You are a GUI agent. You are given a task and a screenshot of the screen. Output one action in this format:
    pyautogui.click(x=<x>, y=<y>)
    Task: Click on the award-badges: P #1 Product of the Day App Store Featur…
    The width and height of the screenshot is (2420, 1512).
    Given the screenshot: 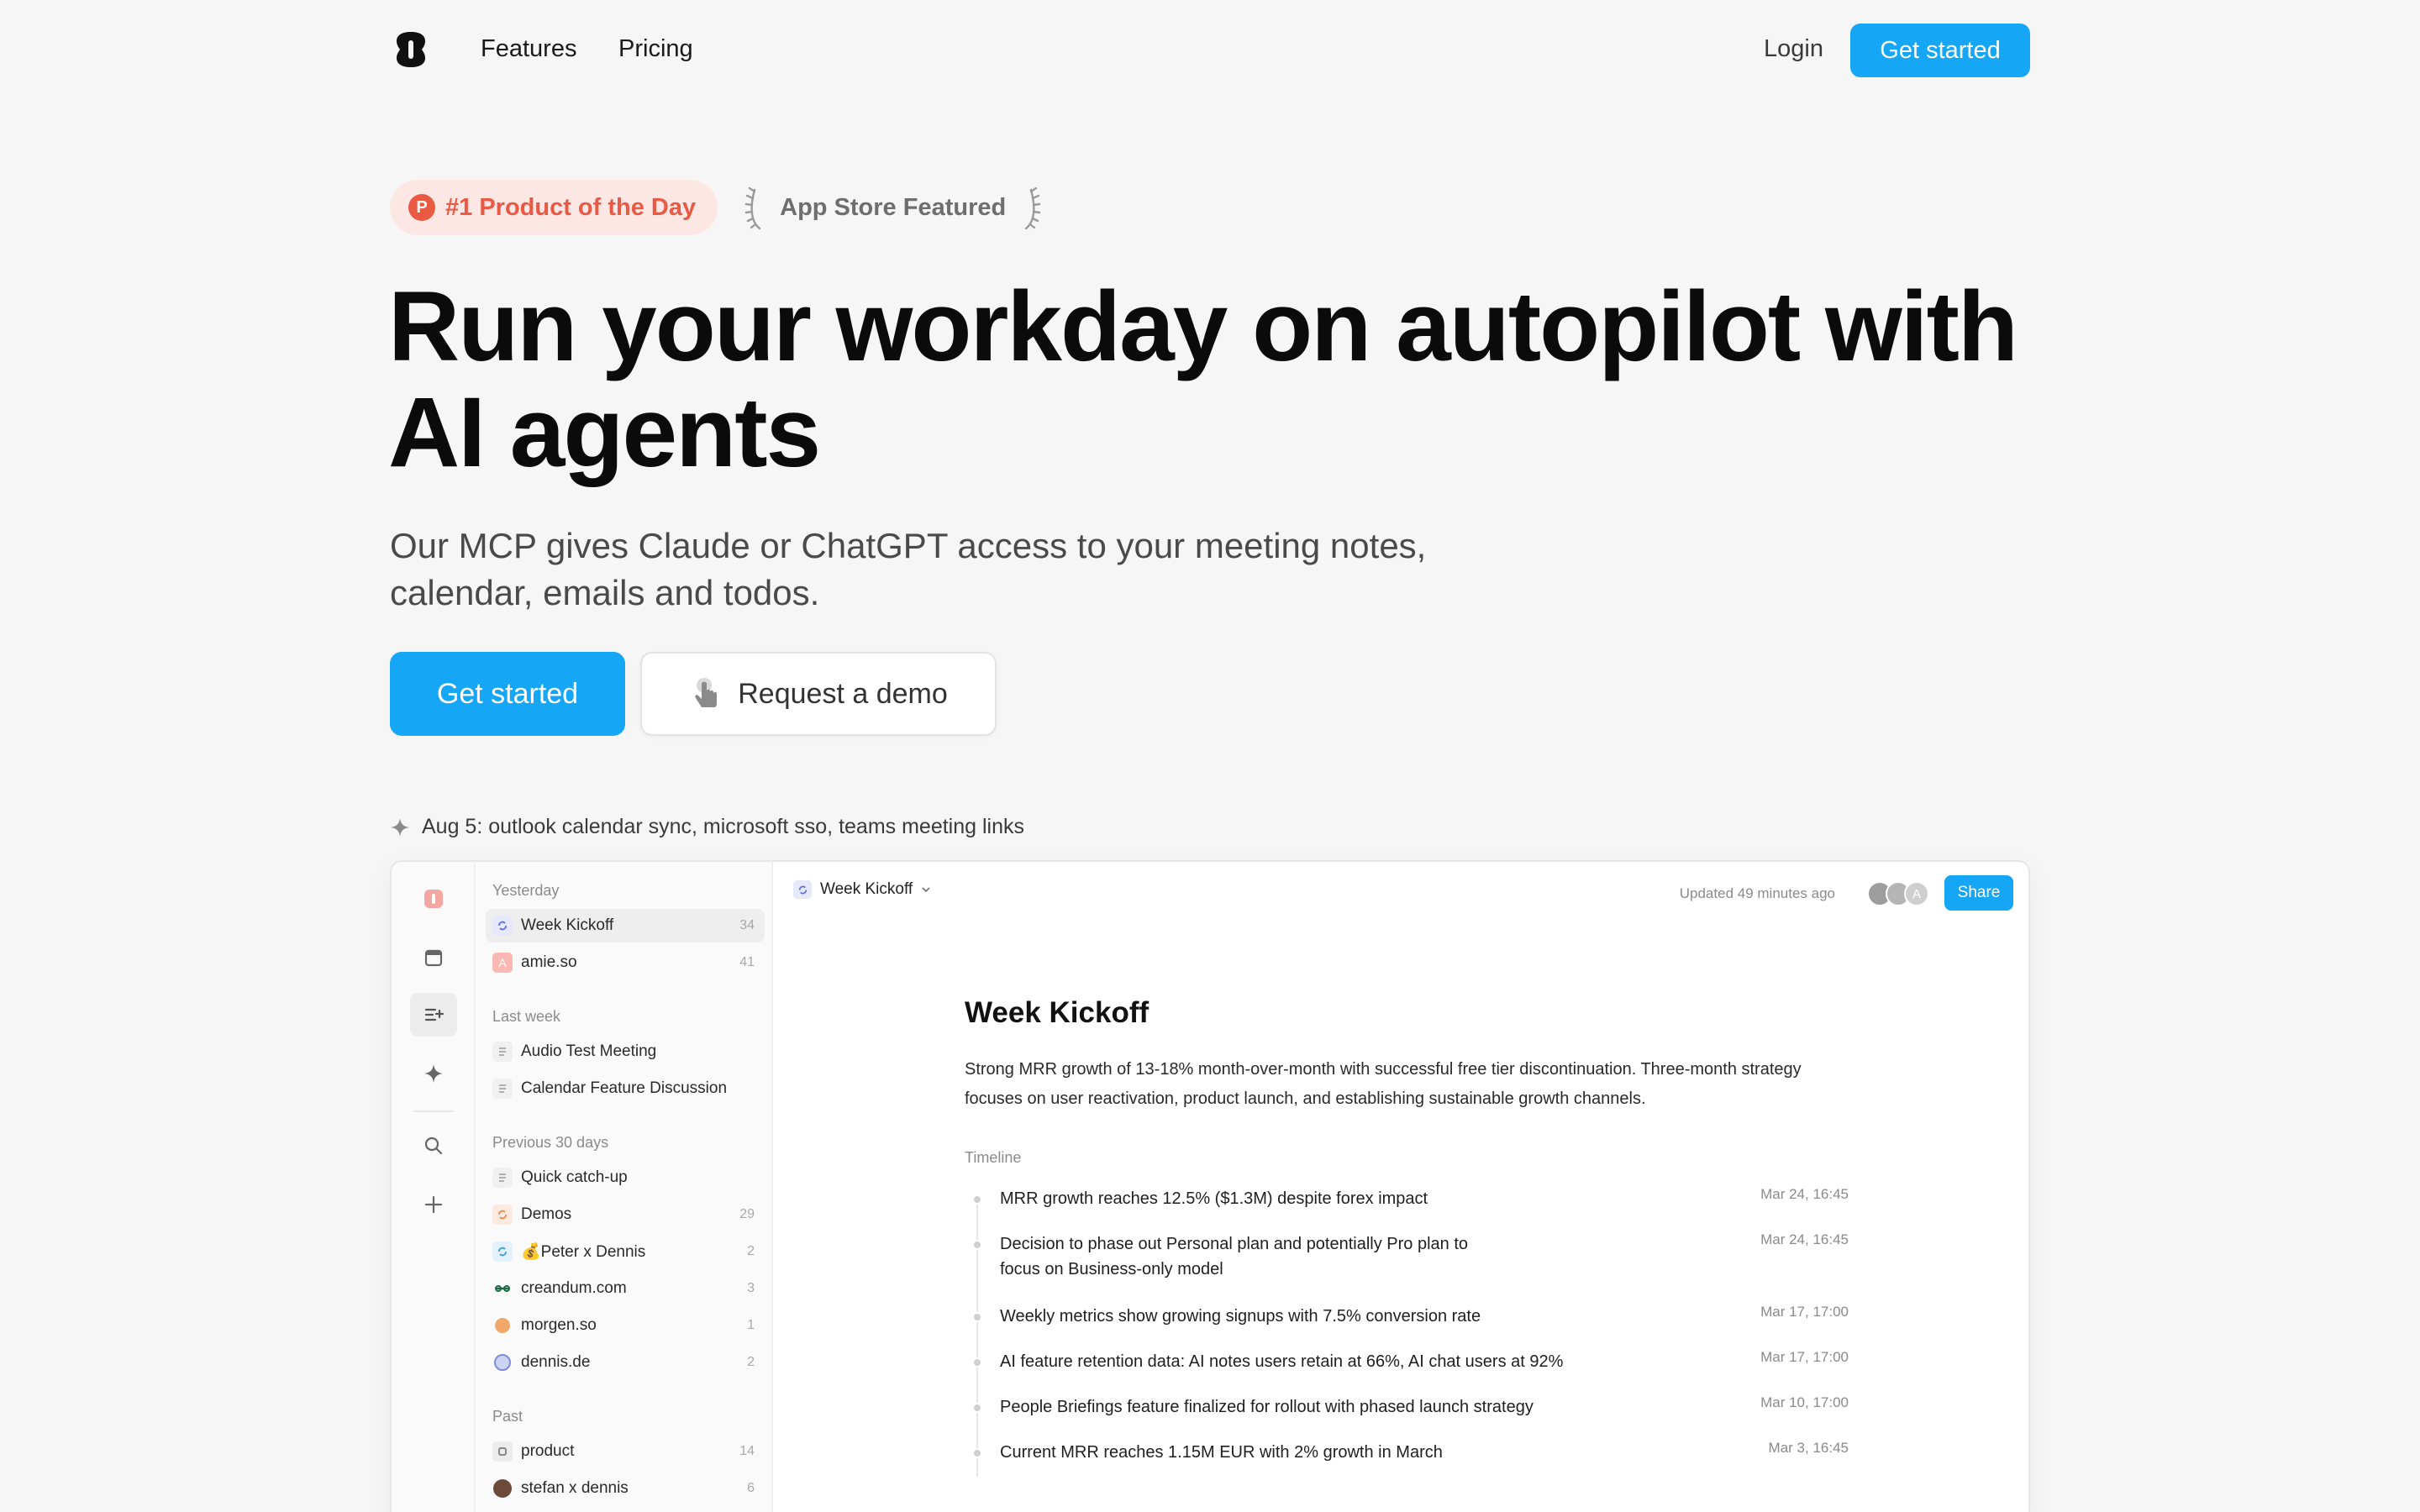 What is the action you would take?
    pyautogui.click(x=717, y=207)
    